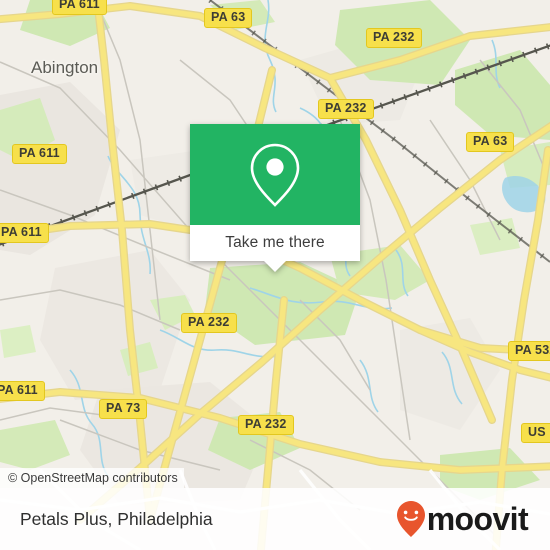 This screenshot has height=550, width=550. What do you see at coordinates (209, 323) in the screenshot?
I see `road-shield-pa232-center: PA 232` at bounding box center [209, 323].